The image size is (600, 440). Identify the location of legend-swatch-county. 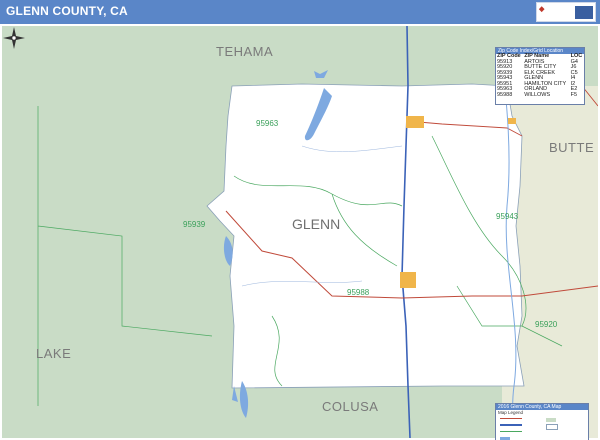
(552, 427).